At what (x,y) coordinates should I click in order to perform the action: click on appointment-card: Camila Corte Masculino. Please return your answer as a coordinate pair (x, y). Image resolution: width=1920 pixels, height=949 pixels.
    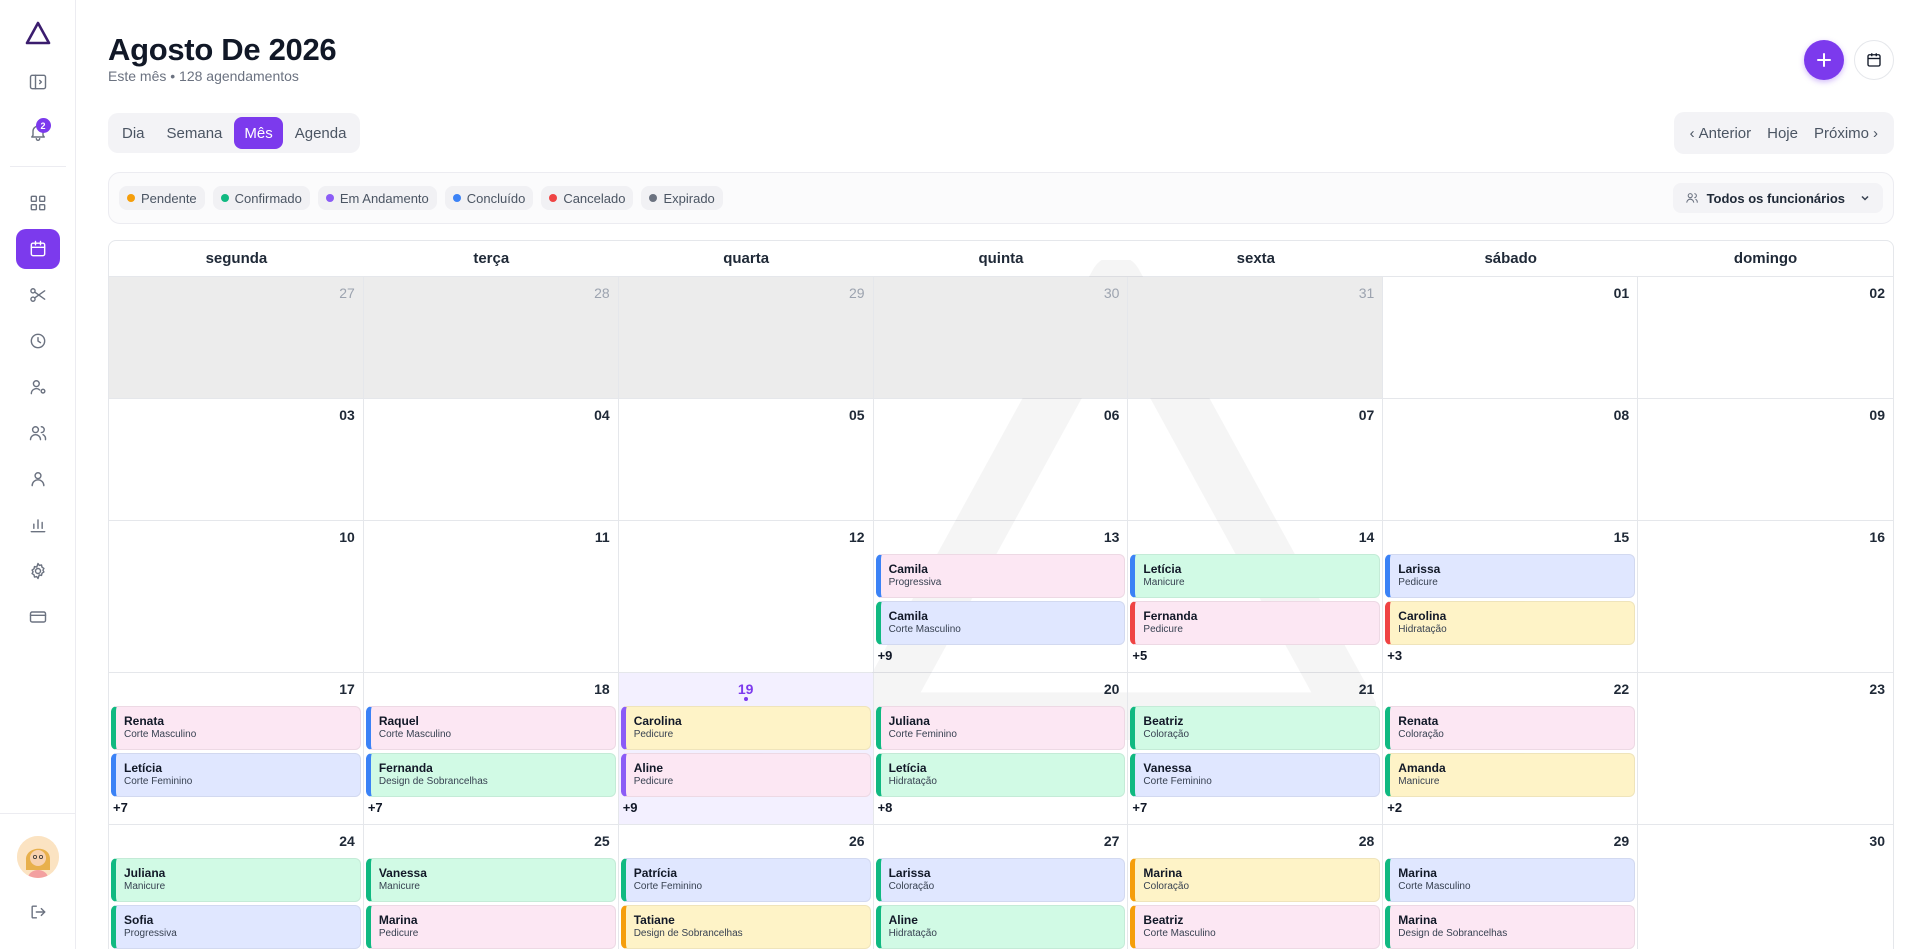
    Looking at the image, I should click on (1000, 623).